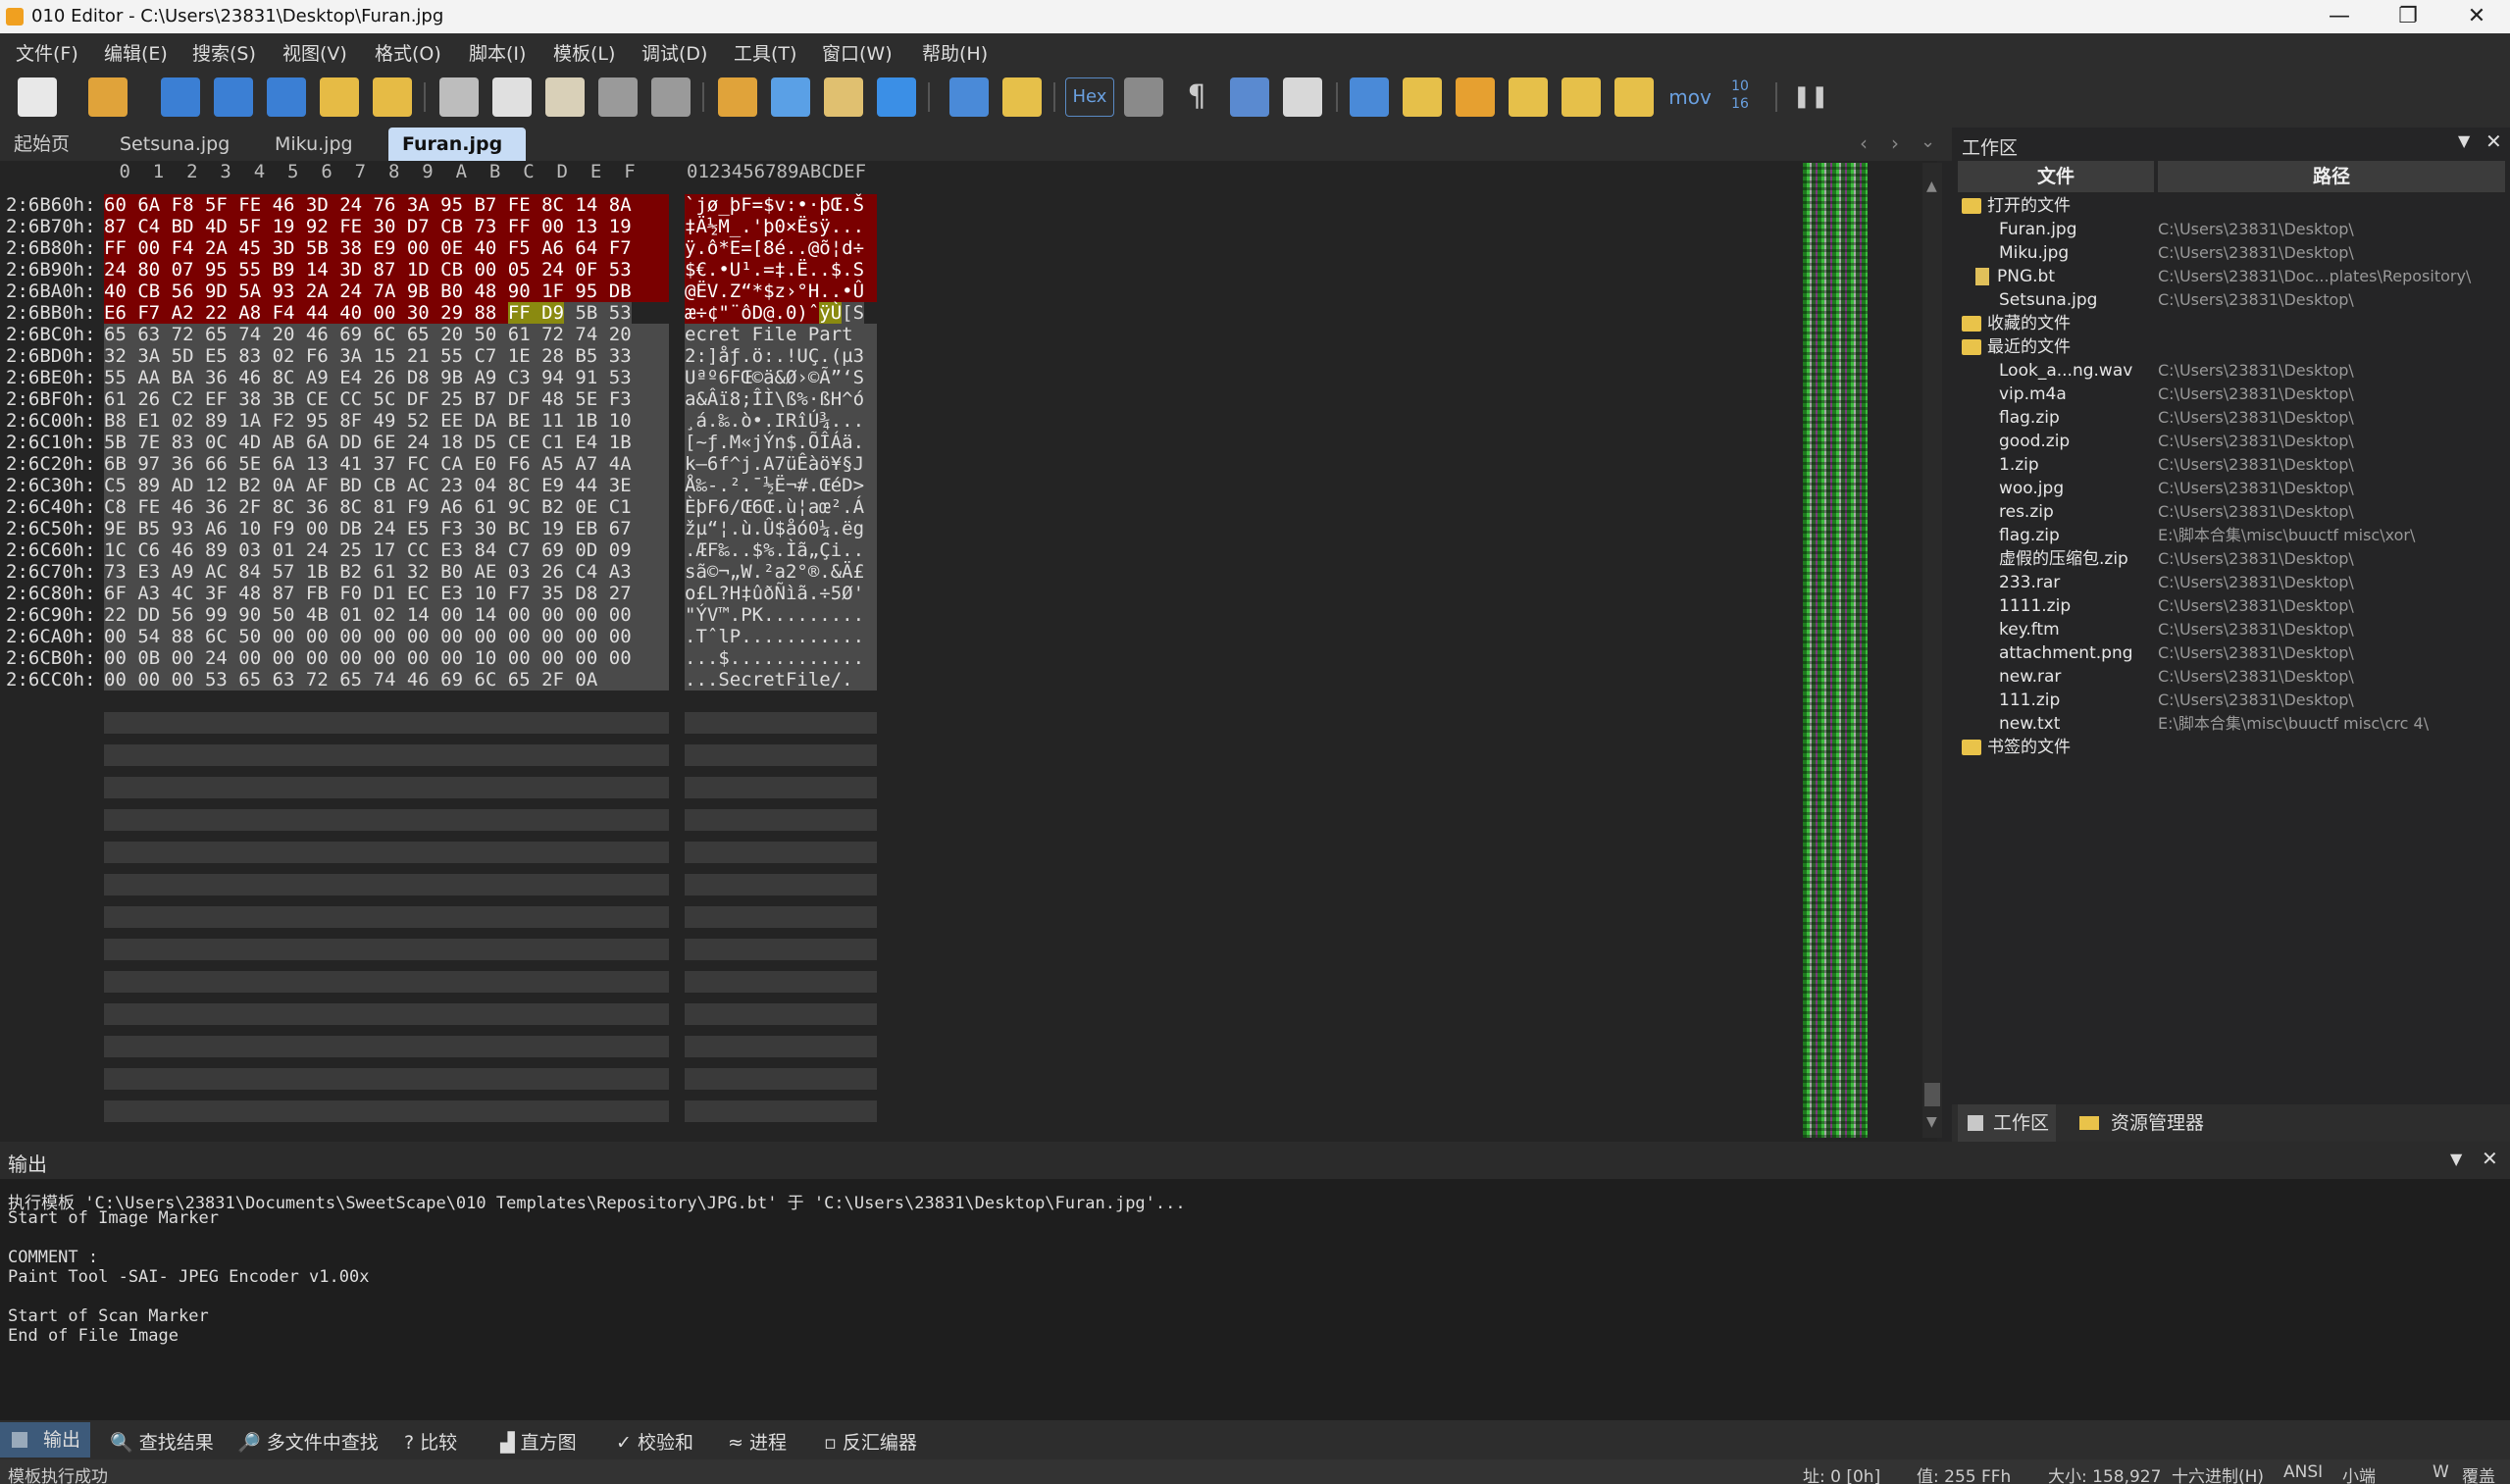 This screenshot has width=2510, height=1484. I want to click on ascii-row: æ÷¢"¨ôD@.0)ˆÿÙ[S, so click(781, 313).